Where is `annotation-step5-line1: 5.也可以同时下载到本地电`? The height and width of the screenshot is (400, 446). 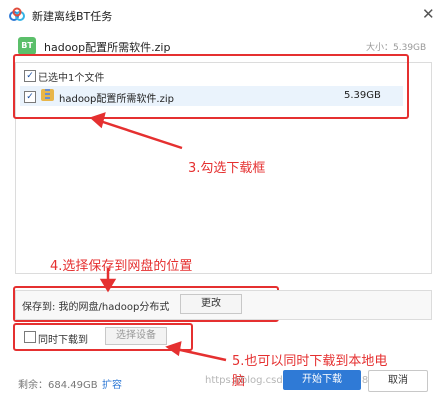
annotation-step5-line1: 5.也可以同时下载到本地电 is located at coordinates (310, 361).